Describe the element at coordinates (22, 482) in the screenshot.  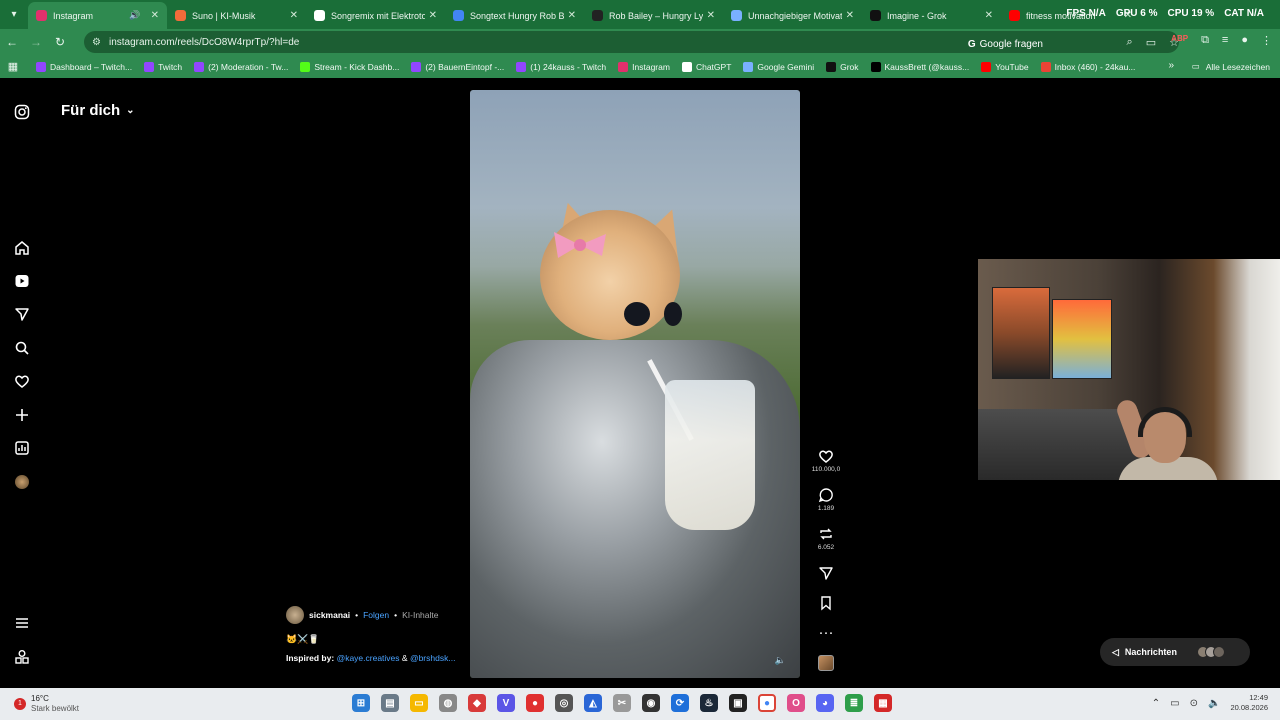
I see `profile-avatar` at that location.